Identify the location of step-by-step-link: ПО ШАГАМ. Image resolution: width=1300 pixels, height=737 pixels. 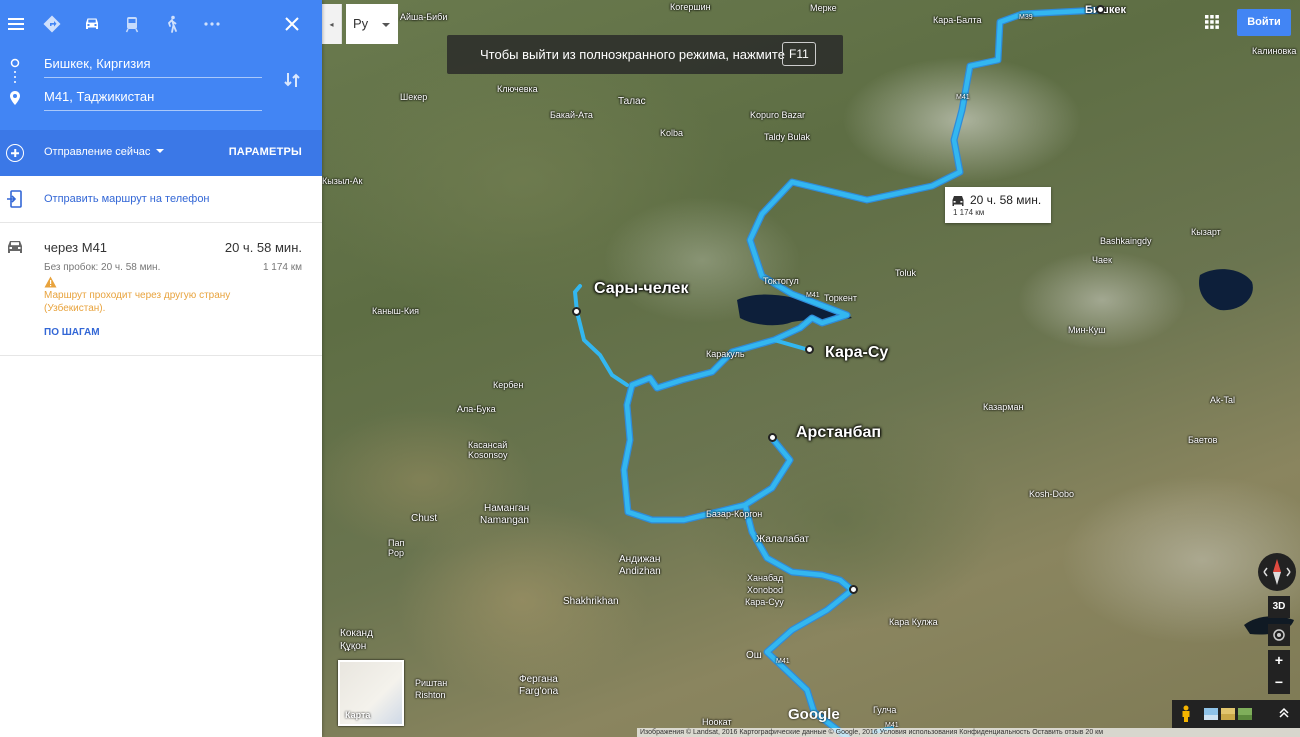
(72, 332).